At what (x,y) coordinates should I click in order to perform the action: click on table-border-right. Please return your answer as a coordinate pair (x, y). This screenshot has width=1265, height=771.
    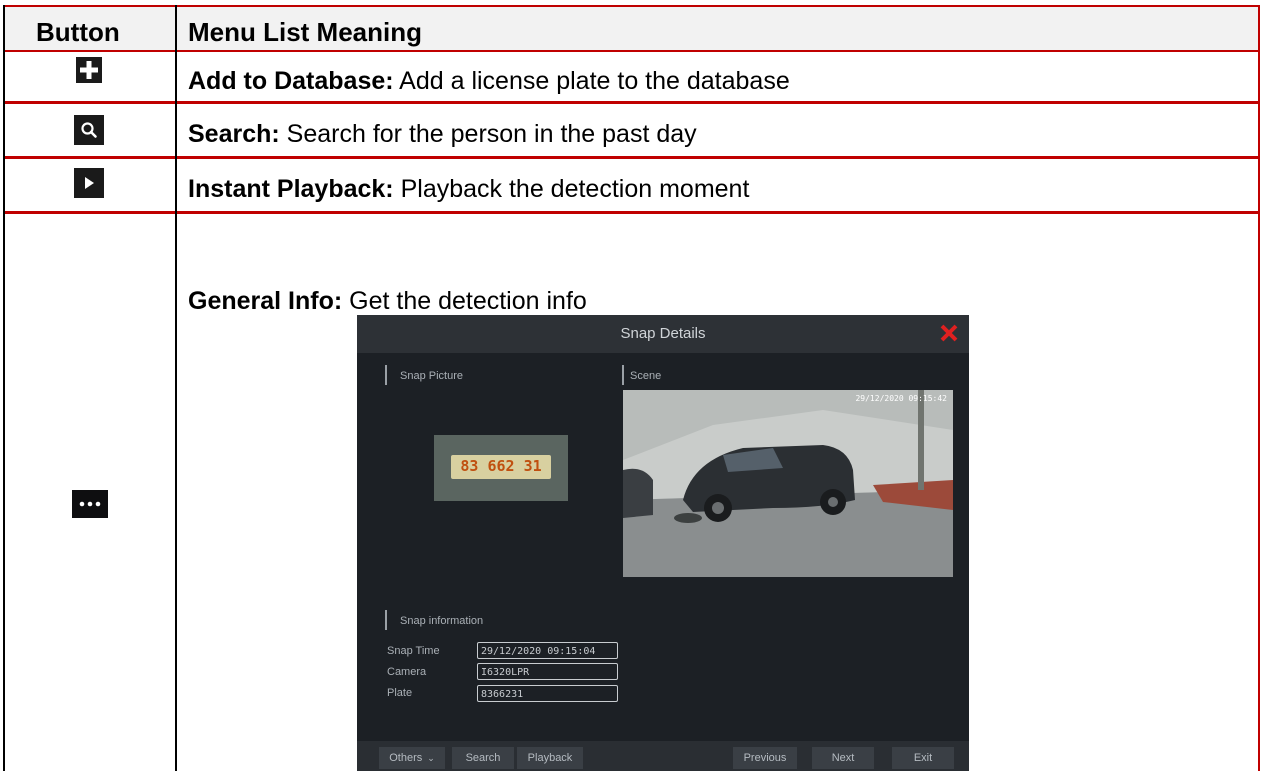
    Looking at the image, I should click on (1259, 388).